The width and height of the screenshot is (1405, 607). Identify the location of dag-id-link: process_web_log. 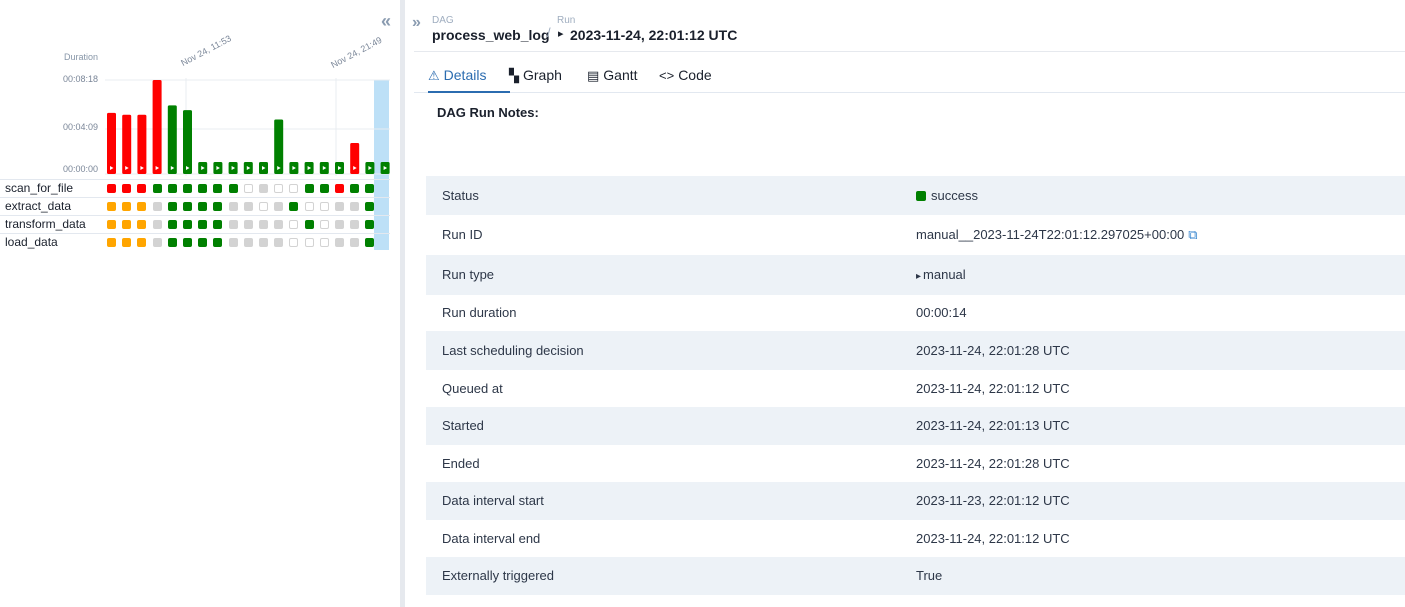
(491, 35).